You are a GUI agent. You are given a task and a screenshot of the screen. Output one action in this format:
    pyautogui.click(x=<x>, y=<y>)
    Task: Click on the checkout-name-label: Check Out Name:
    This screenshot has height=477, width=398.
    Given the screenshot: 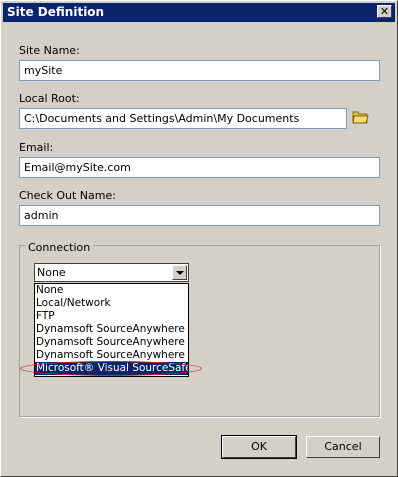 What is the action you would take?
    pyautogui.click(x=67, y=195)
    